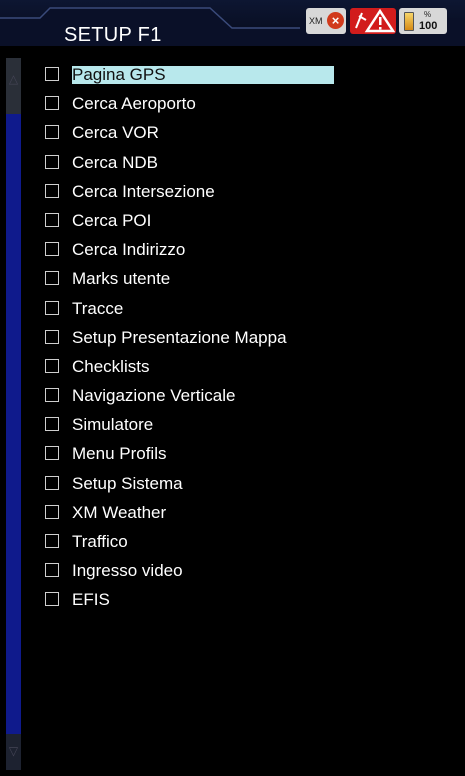 The image size is (465, 776). Describe the element at coordinates (190, 135) in the screenshot. I see `menu-item: Cerca VOR` at that location.